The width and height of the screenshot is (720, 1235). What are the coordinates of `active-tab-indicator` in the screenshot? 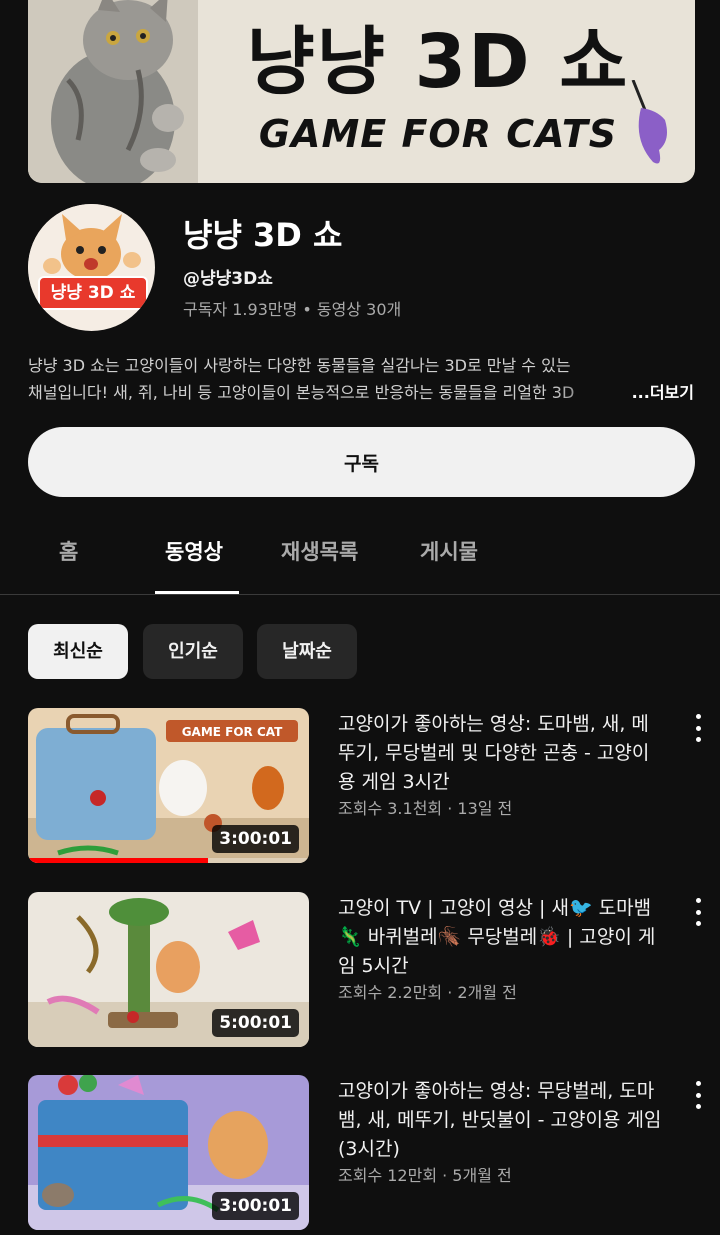 It's located at (197, 592).